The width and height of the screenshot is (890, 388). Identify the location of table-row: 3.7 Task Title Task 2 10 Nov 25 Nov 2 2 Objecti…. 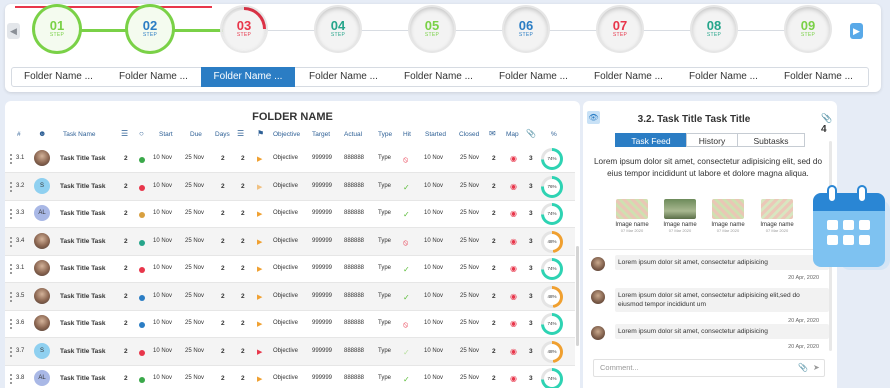
(290, 351).